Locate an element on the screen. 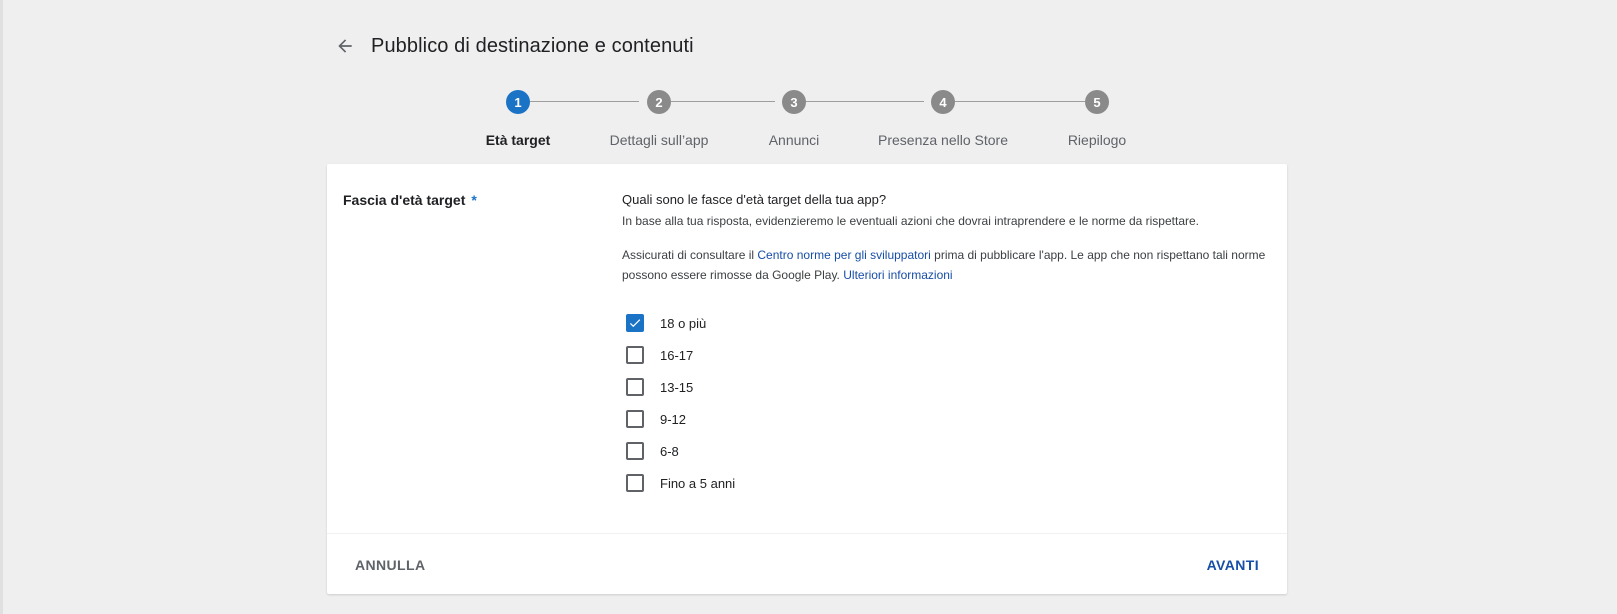 The image size is (1617, 614). next-button: AVANTI is located at coordinates (1233, 565).